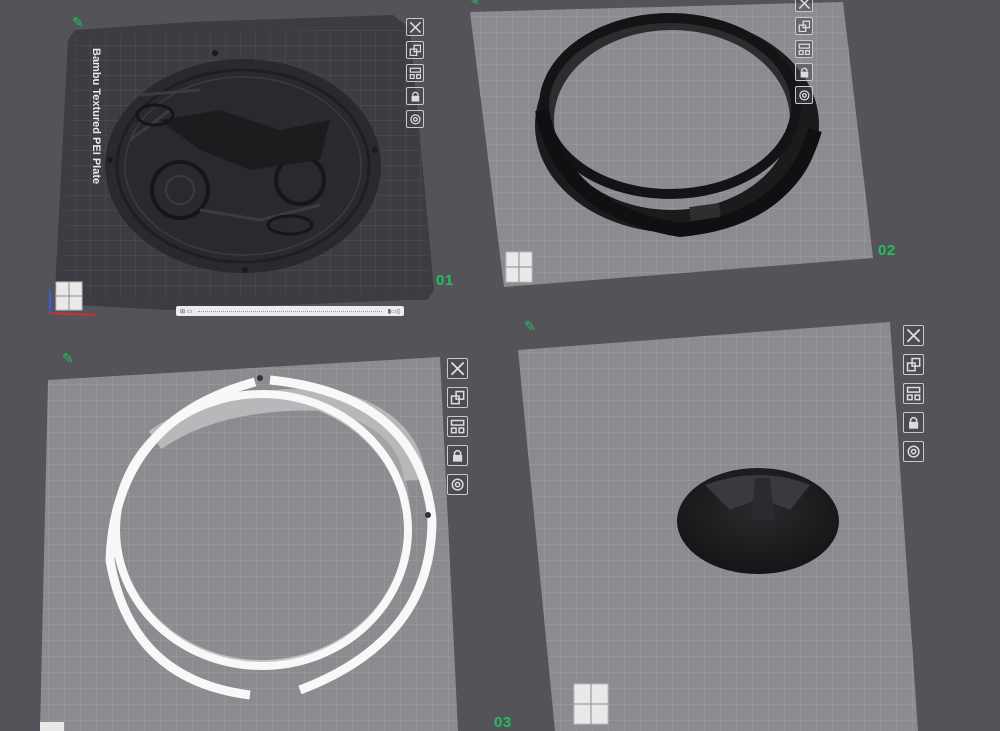  What do you see at coordinates (186, 311) in the screenshot?
I see `plate-1-status-left: ⊞ ▭` at bounding box center [186, 311].